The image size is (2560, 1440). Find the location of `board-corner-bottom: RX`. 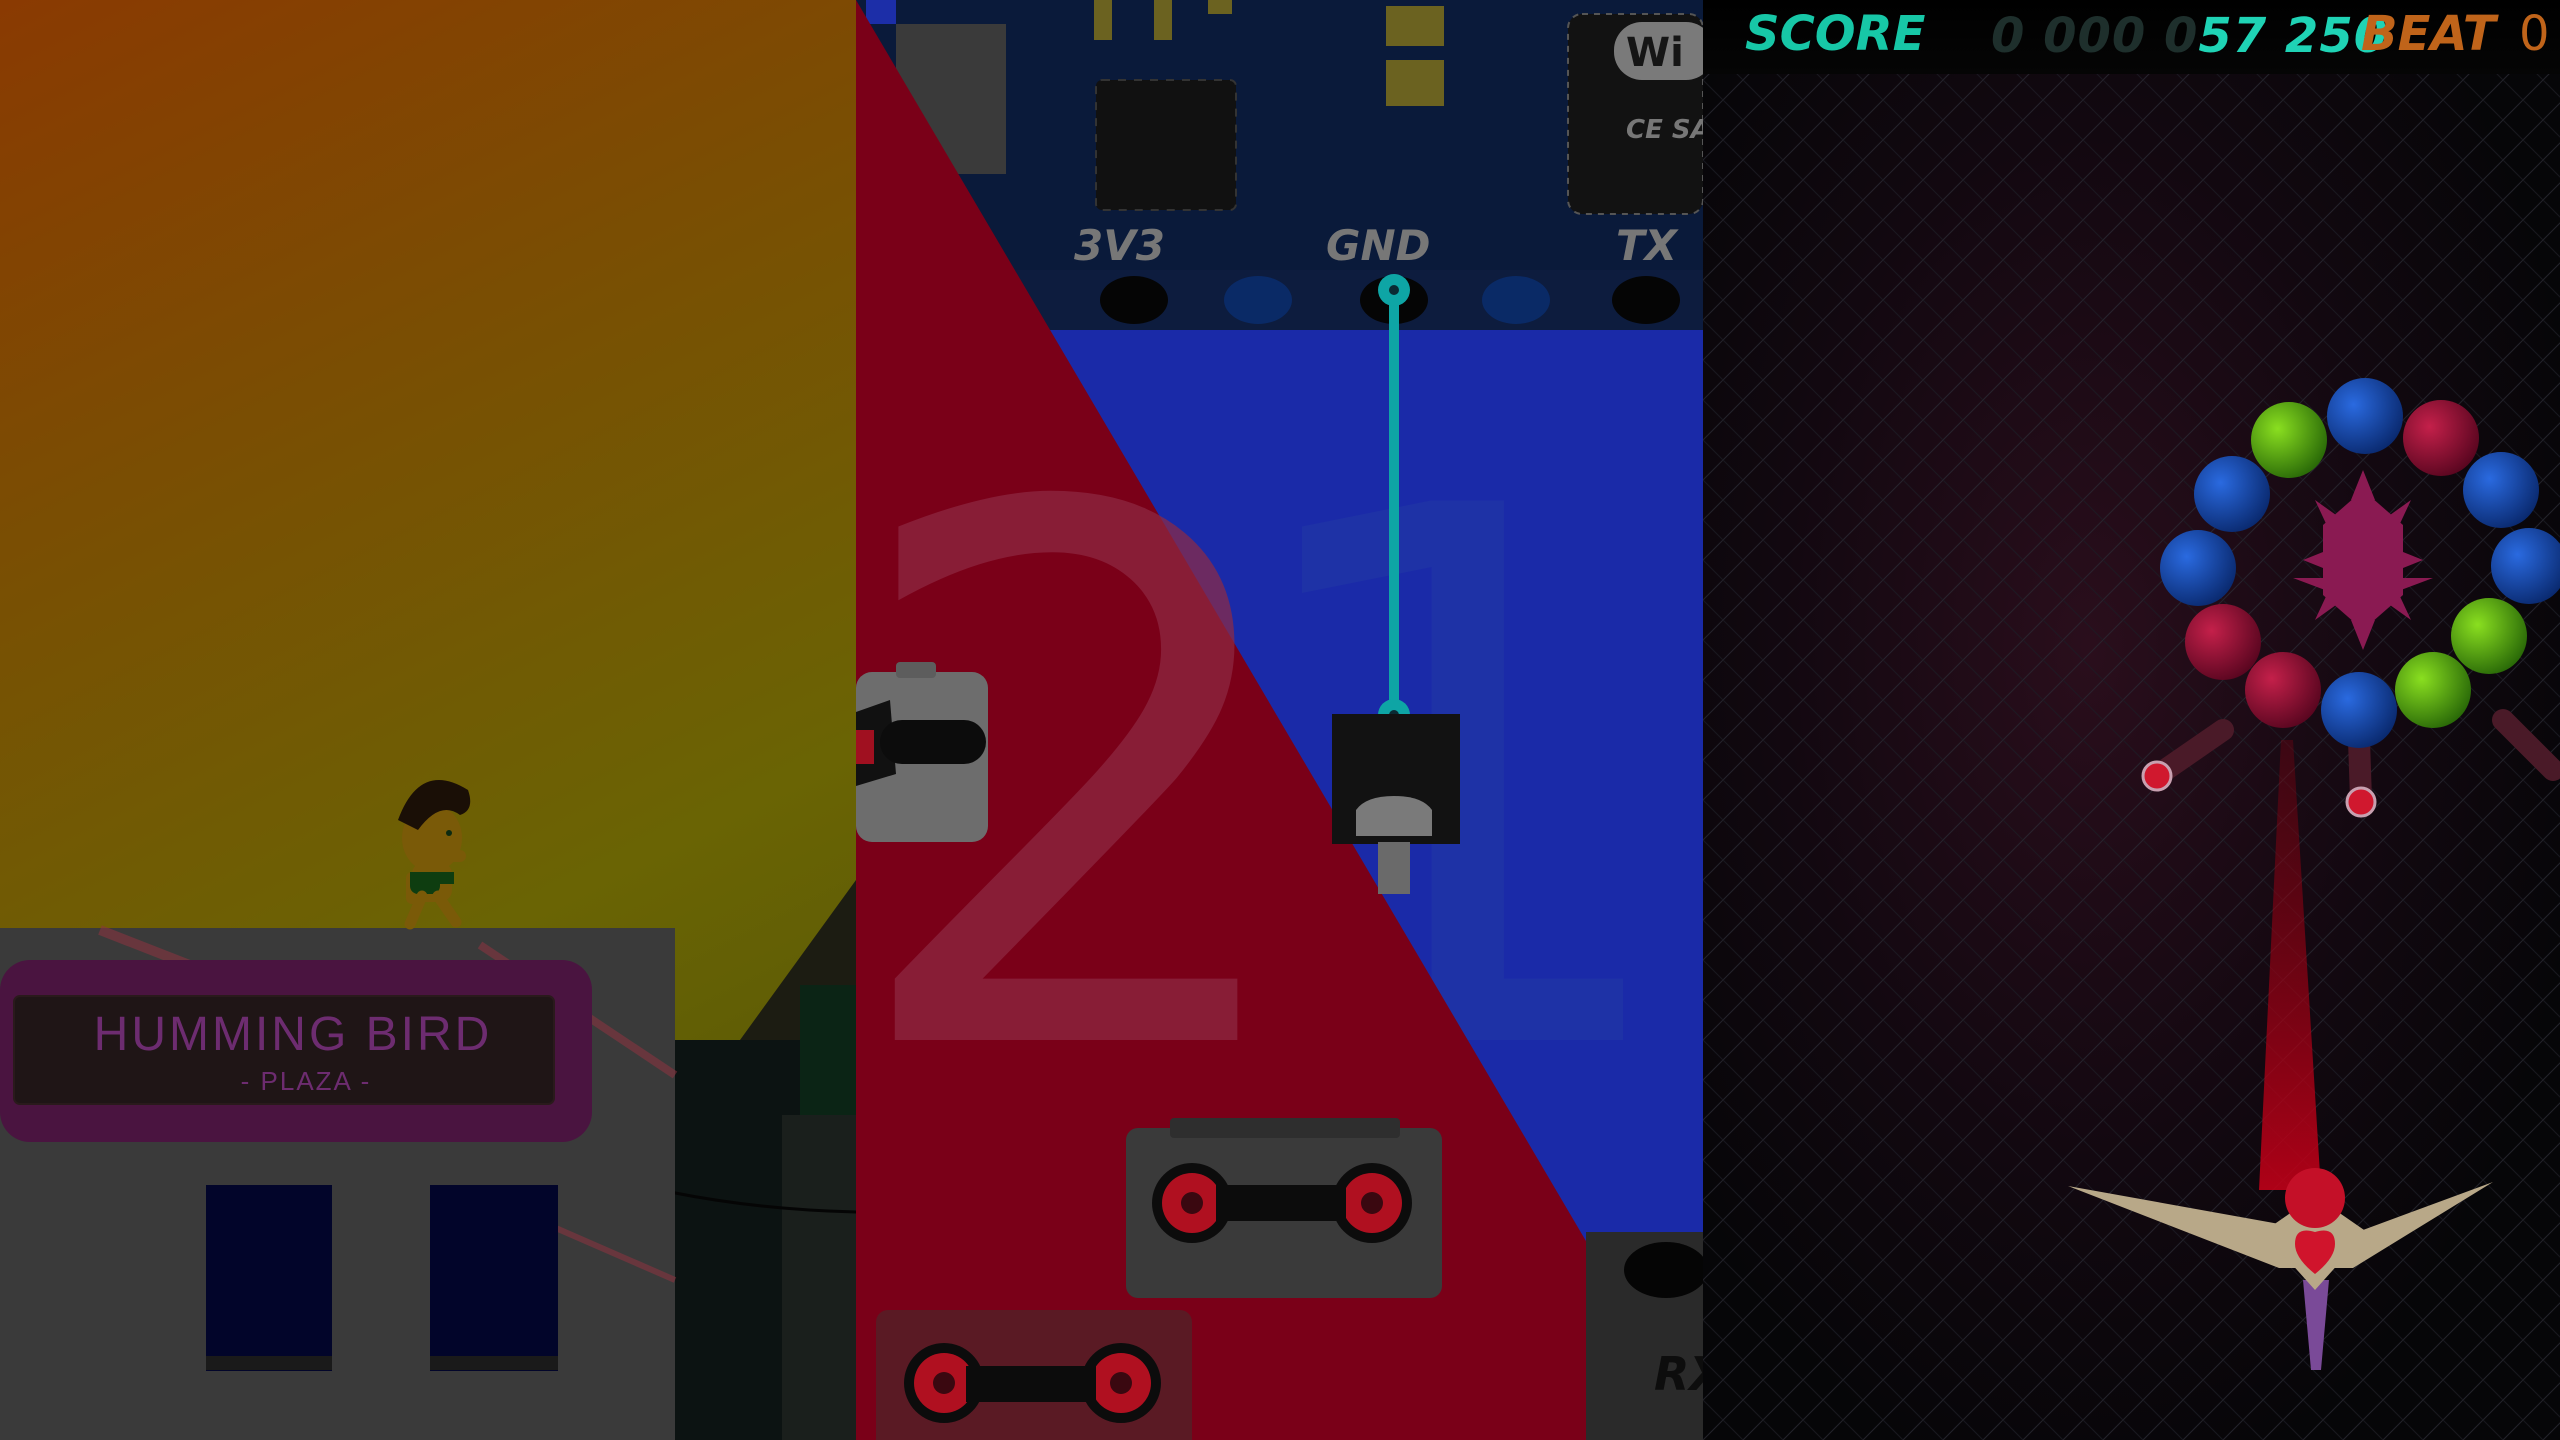

board-corner-bottom: RX is located at coordinates (1644, 1336).